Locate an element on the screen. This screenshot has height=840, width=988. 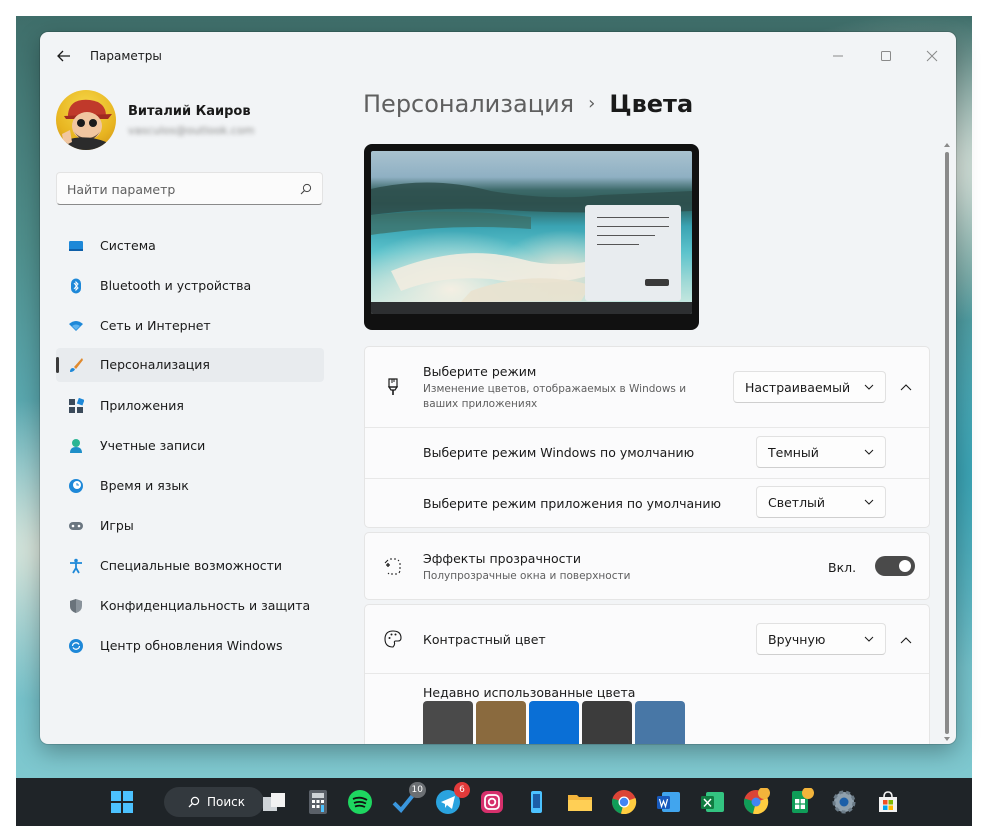
taskbar-task-view is located at coordinates (274, 802).